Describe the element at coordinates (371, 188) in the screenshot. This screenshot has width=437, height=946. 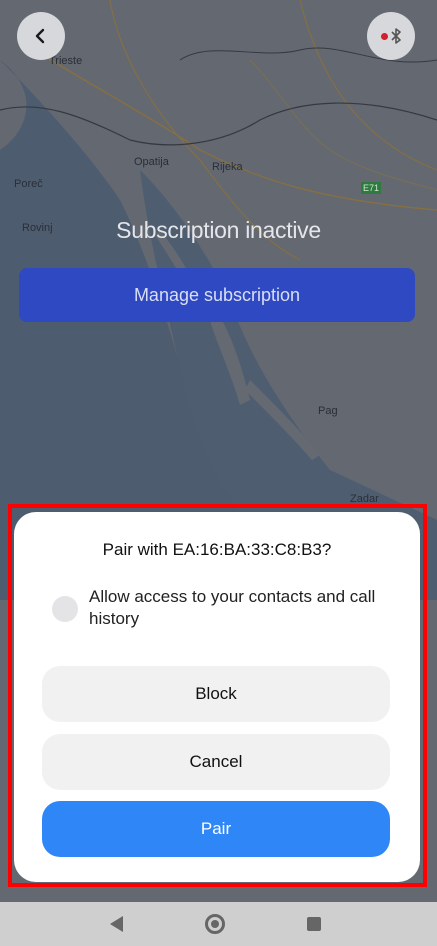
I see `road-badge-e71: E71` at that location.